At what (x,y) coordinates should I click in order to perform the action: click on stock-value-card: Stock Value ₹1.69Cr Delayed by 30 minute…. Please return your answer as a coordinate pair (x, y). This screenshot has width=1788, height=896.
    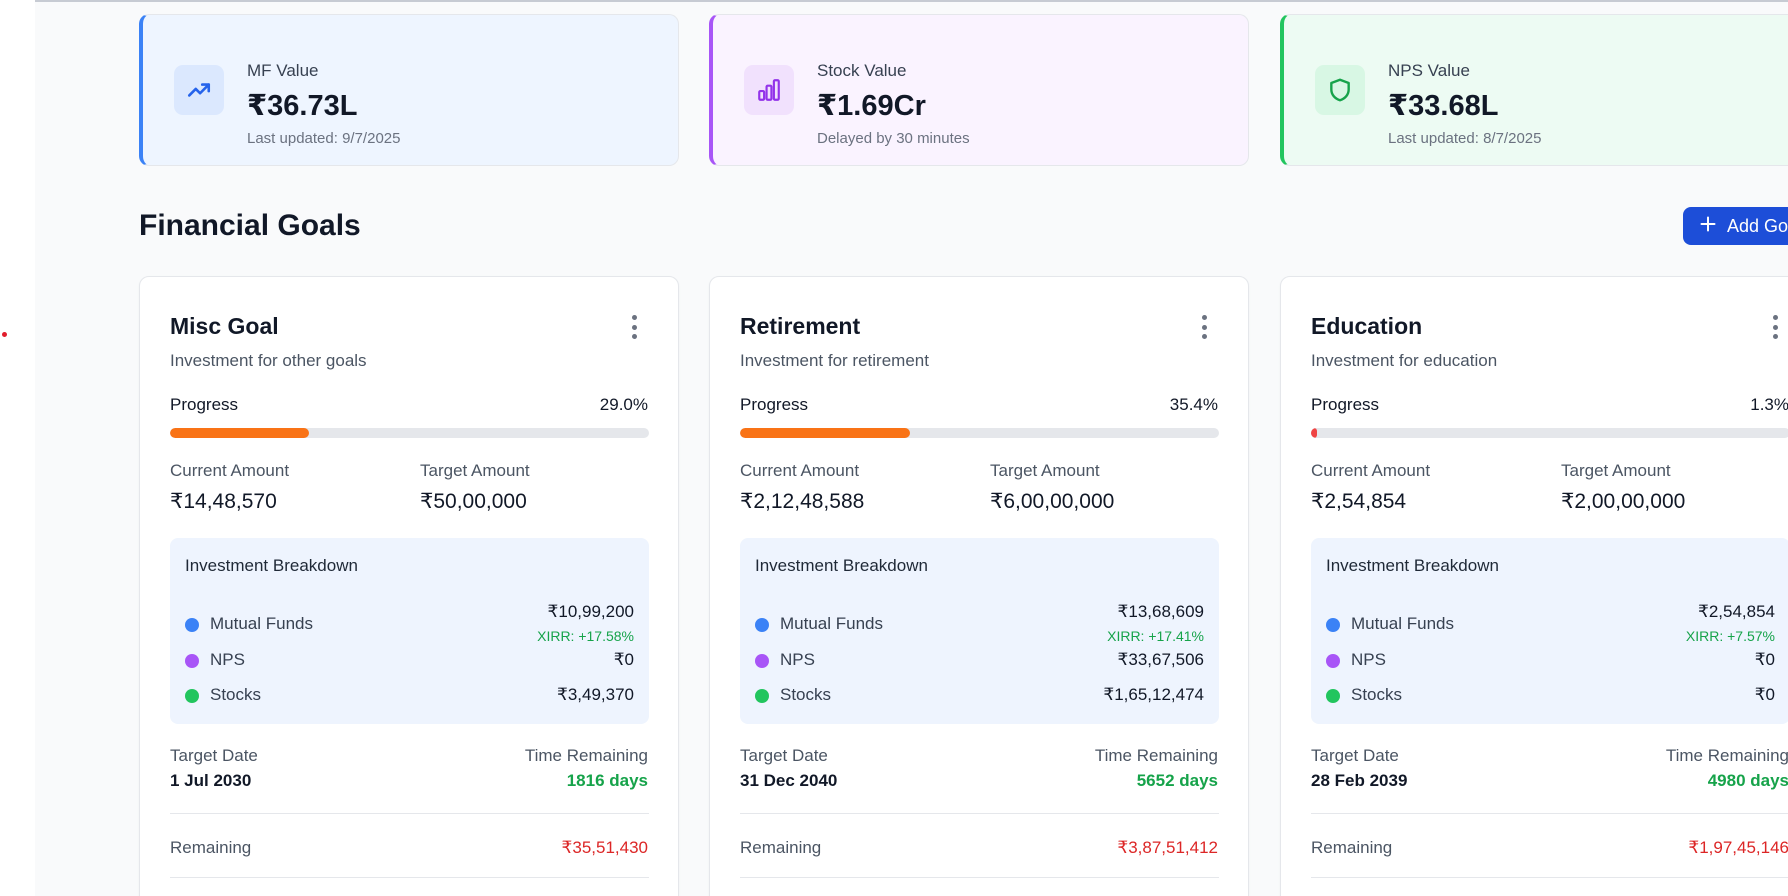
    Looking at the image, I should click on (979, 90).